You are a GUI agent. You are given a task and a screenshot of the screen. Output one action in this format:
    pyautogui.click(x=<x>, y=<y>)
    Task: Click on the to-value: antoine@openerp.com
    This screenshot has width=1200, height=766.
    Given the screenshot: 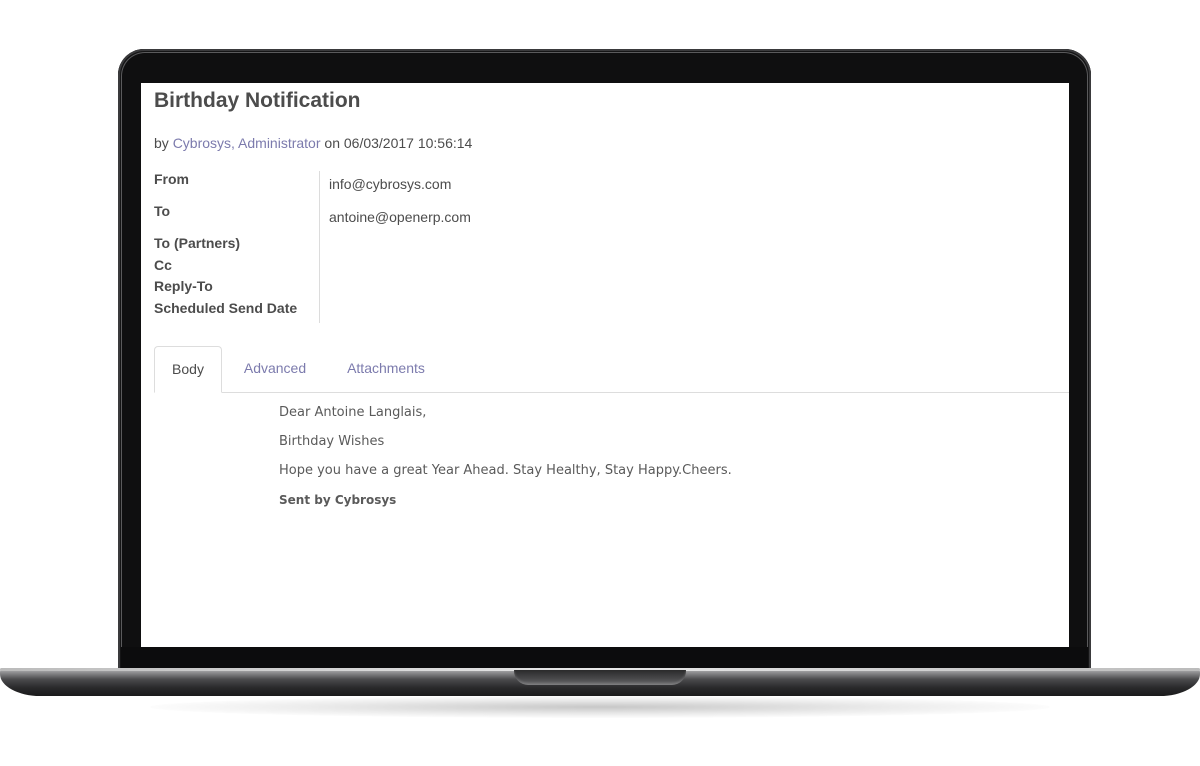 What is the action you would take?
    pyautogui.click(x=400, y=217)
    